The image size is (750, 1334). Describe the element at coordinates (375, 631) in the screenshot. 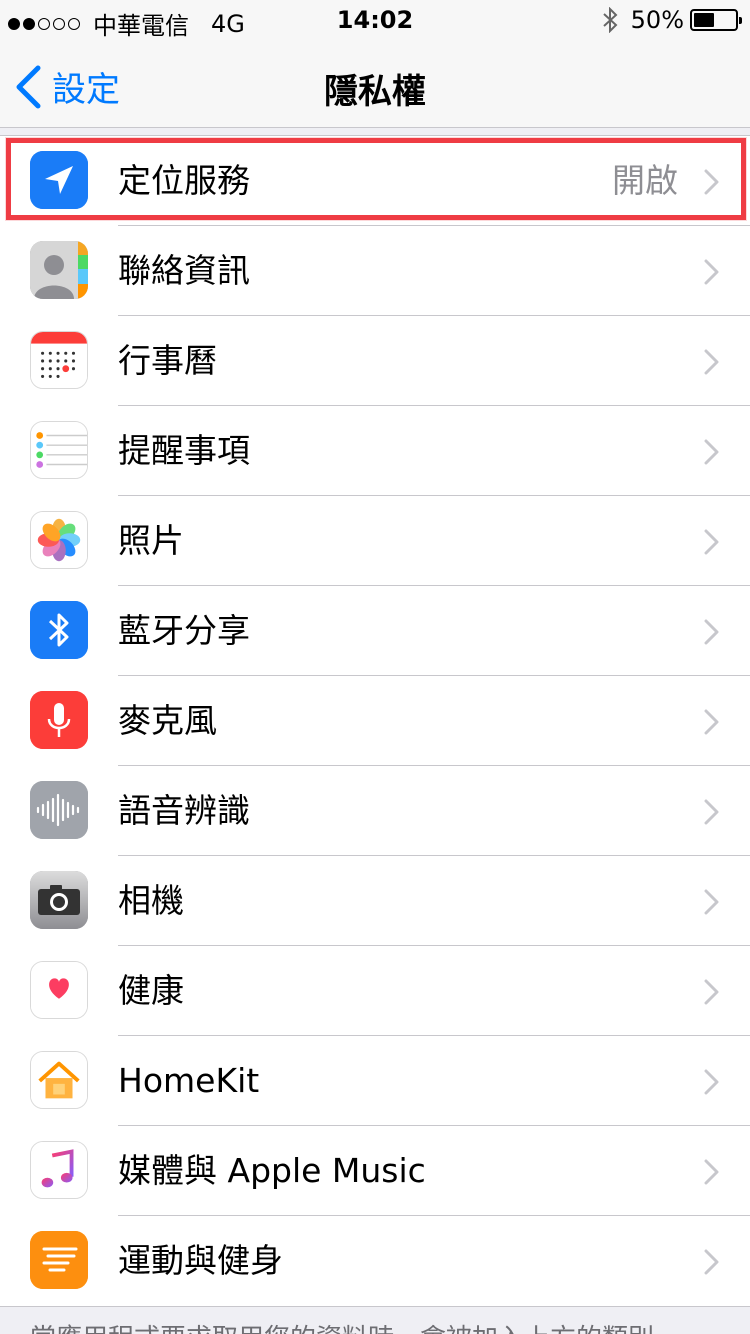

I see `list-item: 藍牙分享` at that location.